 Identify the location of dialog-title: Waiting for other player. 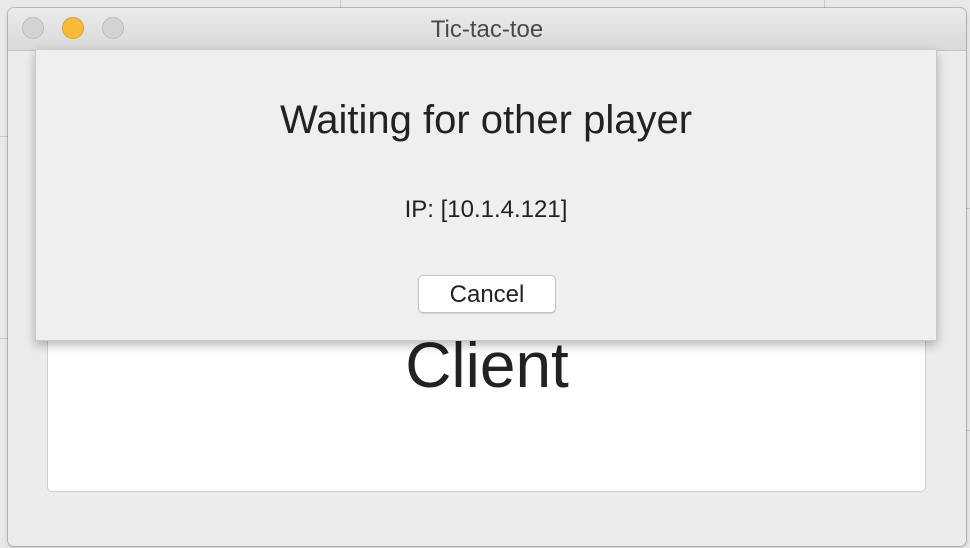
(486, 120).